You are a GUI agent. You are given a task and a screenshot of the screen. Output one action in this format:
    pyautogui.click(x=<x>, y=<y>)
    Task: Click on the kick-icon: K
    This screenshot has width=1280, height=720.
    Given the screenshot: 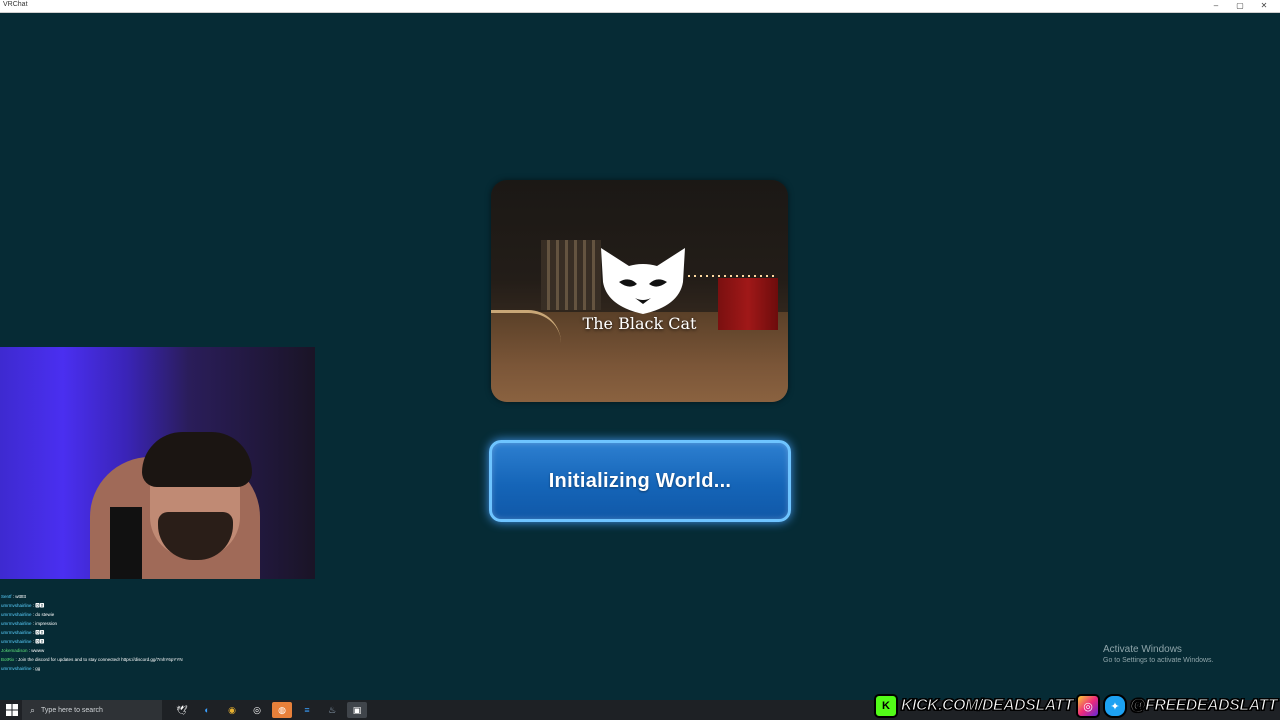 What is the action you would take?
    pyautogui.click(x=886, y=706)
    